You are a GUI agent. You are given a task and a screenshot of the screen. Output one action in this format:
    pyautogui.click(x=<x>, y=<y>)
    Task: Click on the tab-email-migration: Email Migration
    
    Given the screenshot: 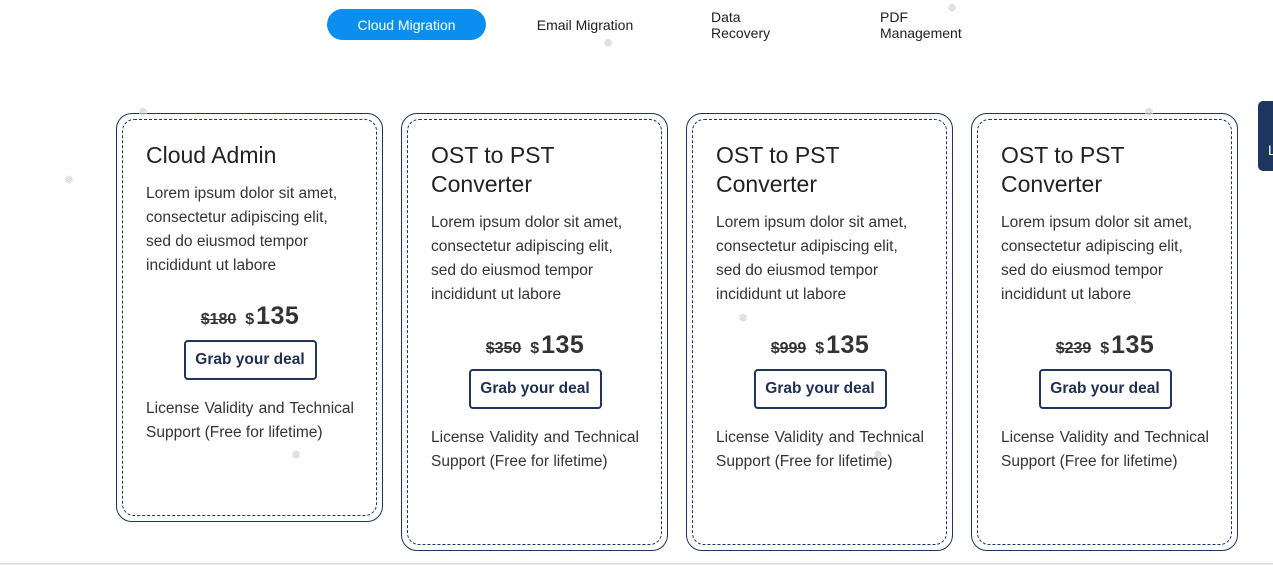 What is the action you would take?
    pyautogui.click(x=585, y=24)
    